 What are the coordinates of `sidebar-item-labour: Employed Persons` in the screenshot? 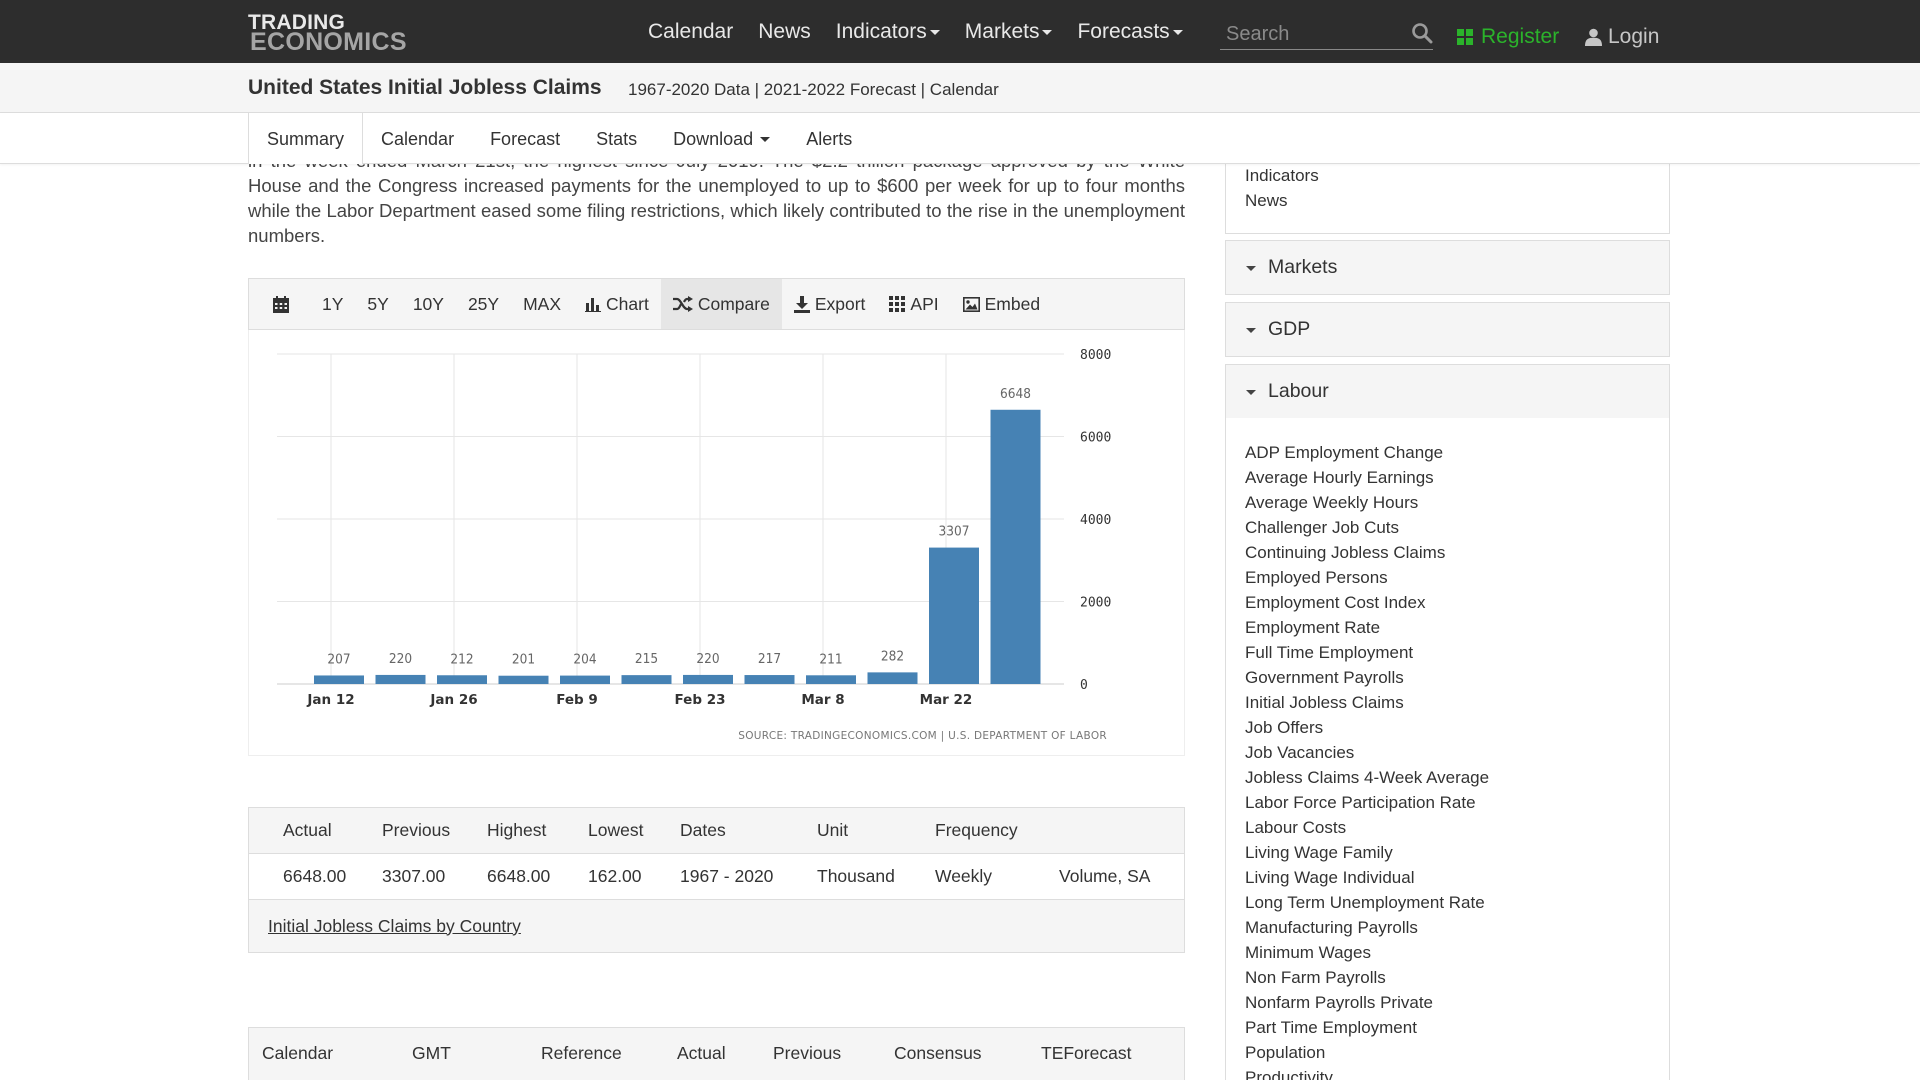 It's located at (1447, 577).